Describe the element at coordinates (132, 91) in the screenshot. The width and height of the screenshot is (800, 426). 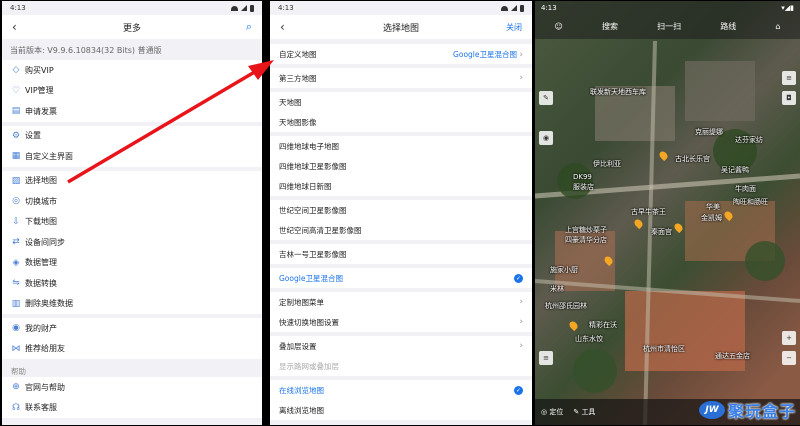
I see `menu-item-vip-manage: ♡ VIP管理` at that location.